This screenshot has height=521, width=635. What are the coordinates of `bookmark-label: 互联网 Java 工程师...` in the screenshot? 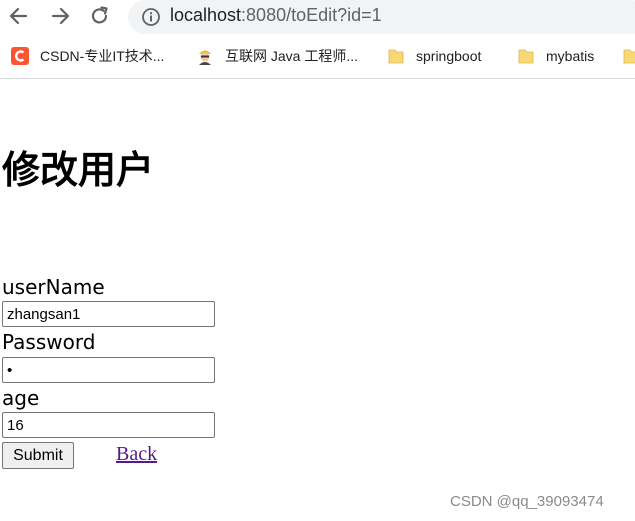 It's located at (292, 56).